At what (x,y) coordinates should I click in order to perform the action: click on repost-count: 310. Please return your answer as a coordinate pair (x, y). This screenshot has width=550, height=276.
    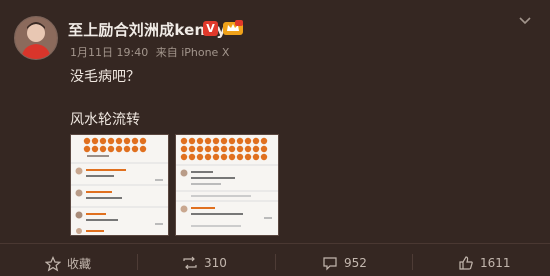
    Looking at the image, I should click on (215, 263).